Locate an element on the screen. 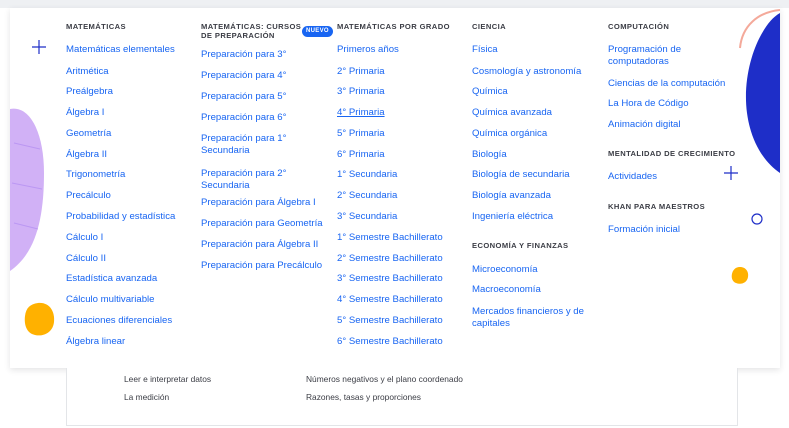 The height and width of the screenshot is (428, 789). below-item: Números negativos y el plano coordenado is located at coordinates (384, 379).